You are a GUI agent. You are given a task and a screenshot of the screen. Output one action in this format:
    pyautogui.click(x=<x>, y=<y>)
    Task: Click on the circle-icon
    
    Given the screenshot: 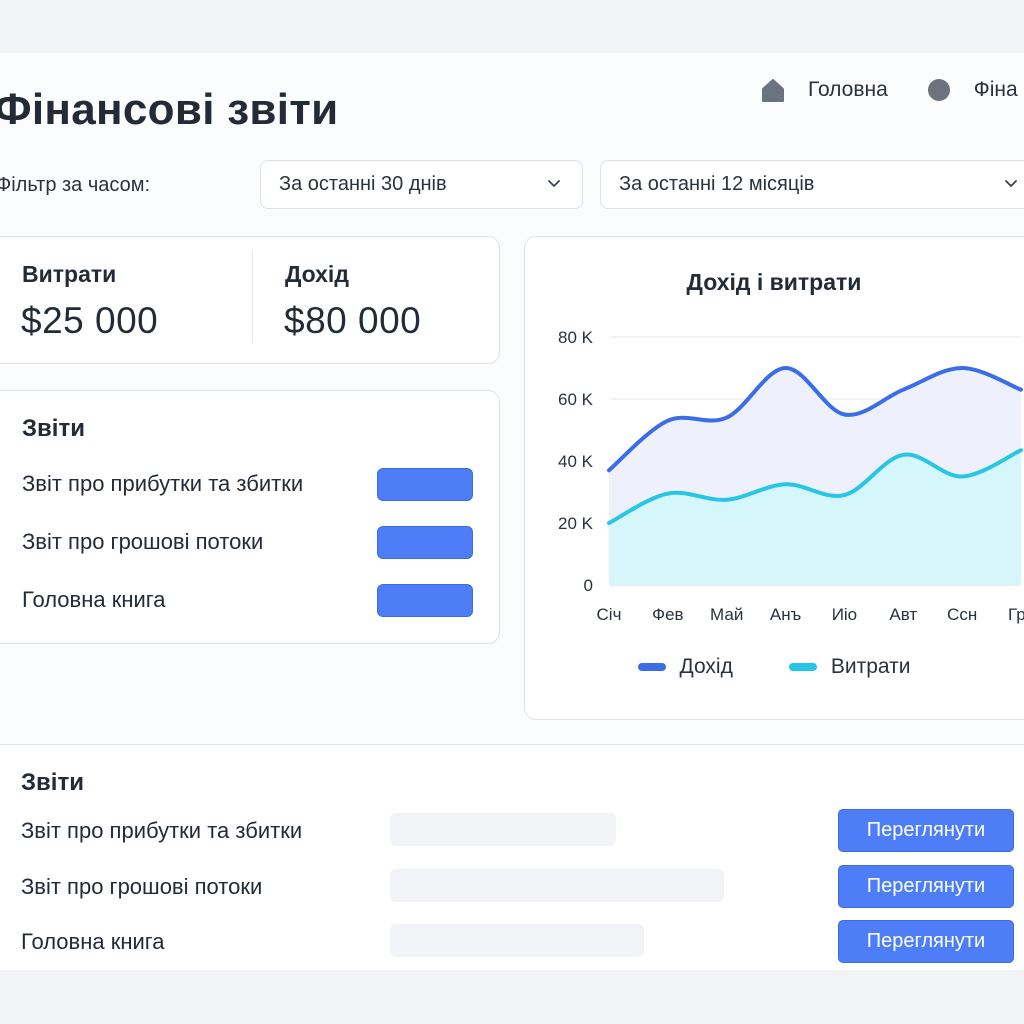 What is the action you would take?
    pyautogui.click(x=939, y=90)
    